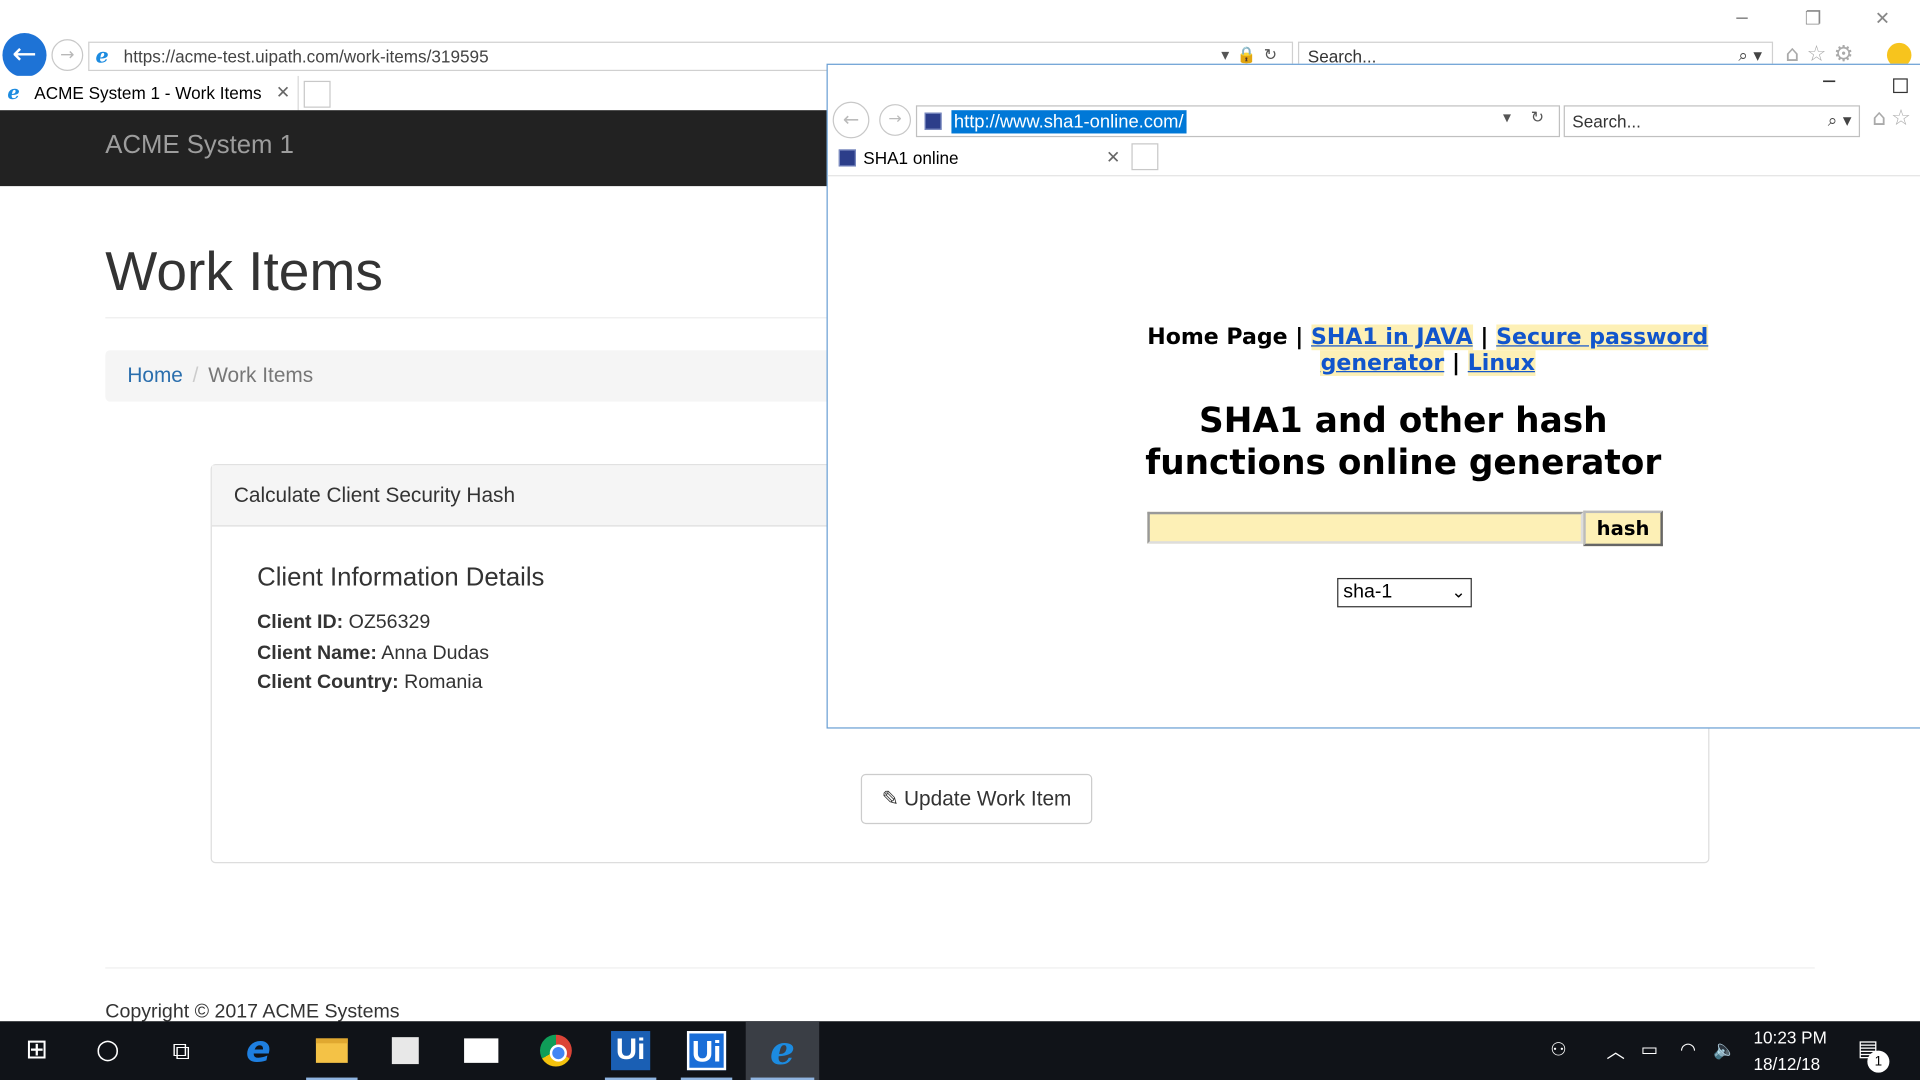  What do you see at coordinates (978, 158) in the screenshot?
I see `popup-tab: SHA1 online ✕` at bounding box center [978, 158].